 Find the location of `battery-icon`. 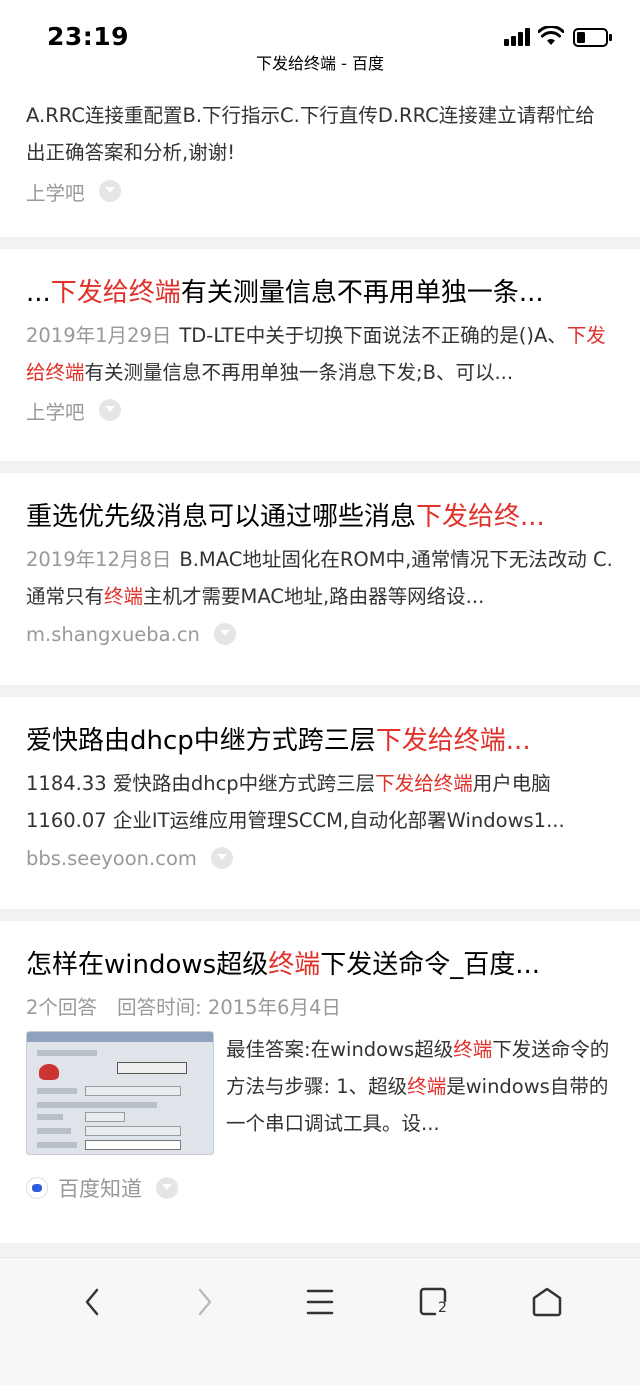

battery-icon is located at coordinates (592, 37).